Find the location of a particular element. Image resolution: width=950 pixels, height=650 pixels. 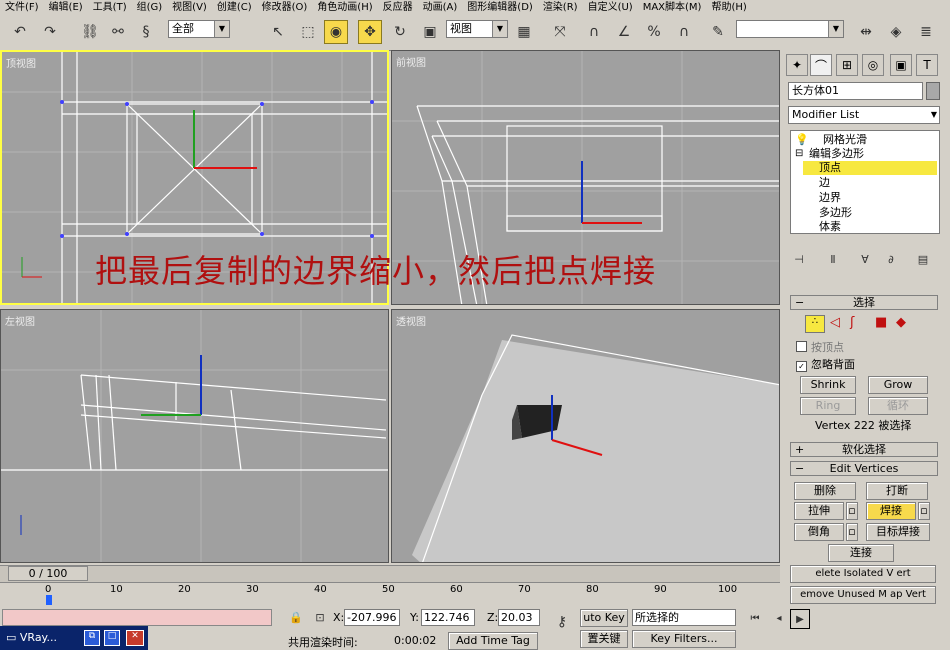

selection-filter-dropdown: 全部 ▼ is located at coordinates (199, 29).